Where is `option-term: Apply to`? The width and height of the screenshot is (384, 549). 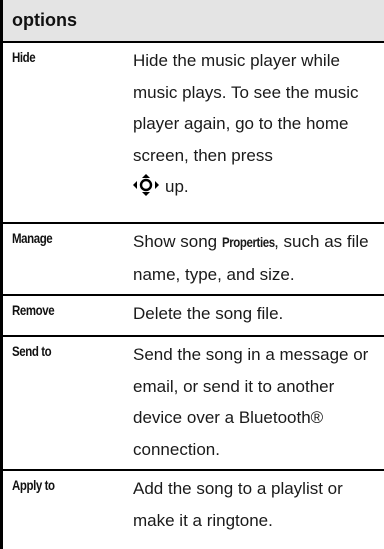 option-term: Apply to is located at coordinates (33, 485).